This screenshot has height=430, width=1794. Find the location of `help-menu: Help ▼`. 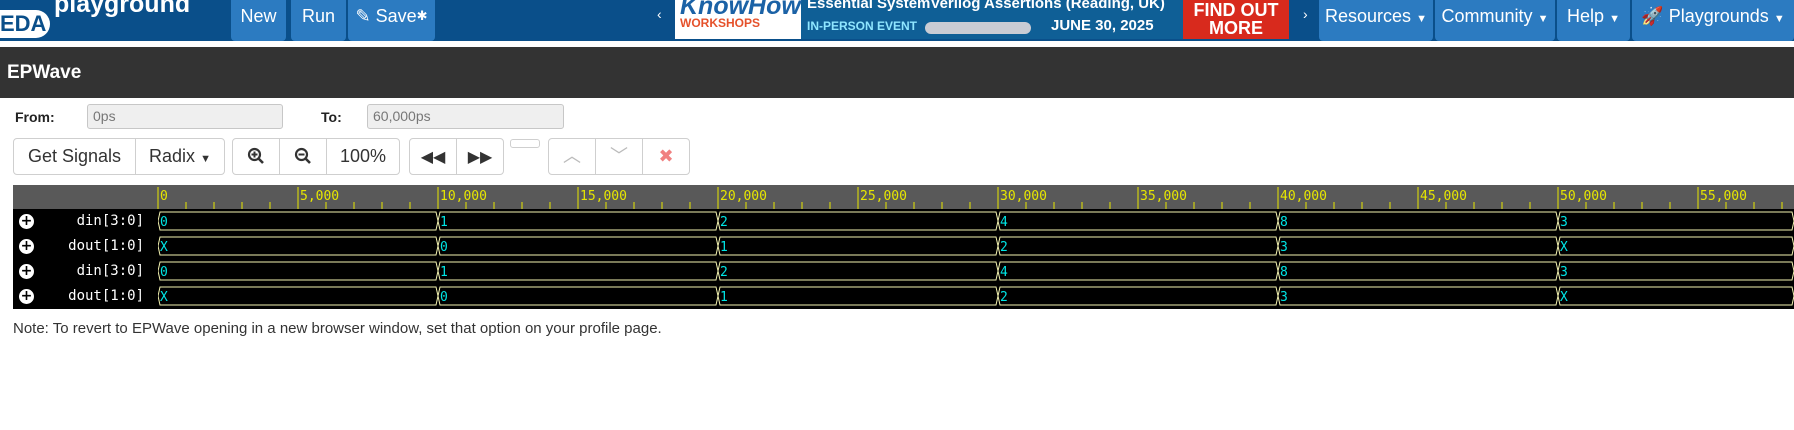

help-menu: Help ▼ is located at coordinates (1593, 20).